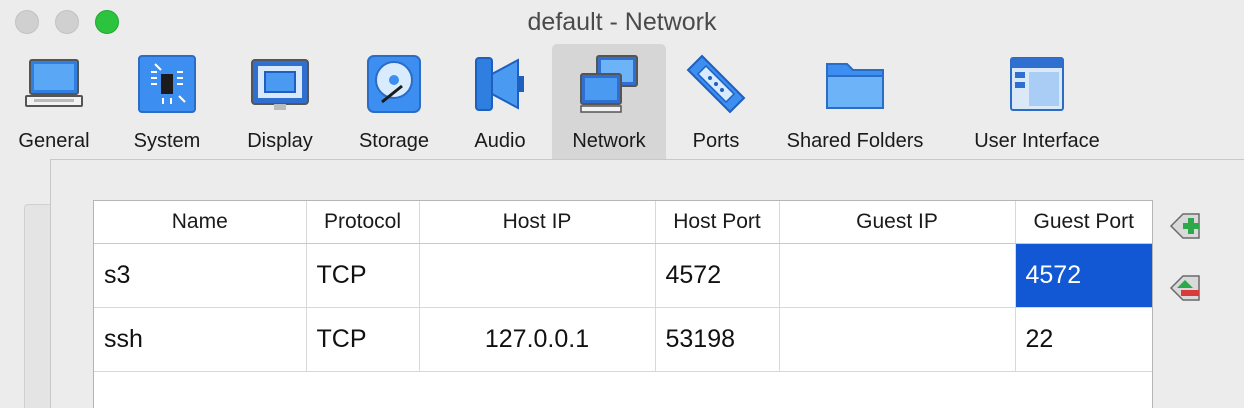 The image size is (1244, 408). What do you see at coordinates (1083, 222) in the screenshot?
I see `column-header-guest-port: Guest Port` at bounding box center [1083, 222].